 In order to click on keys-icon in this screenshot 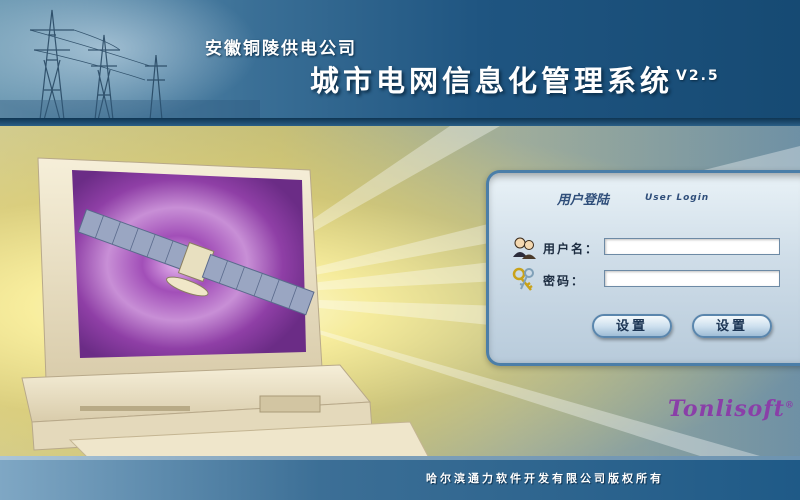, I will do `click(523, 279)`.